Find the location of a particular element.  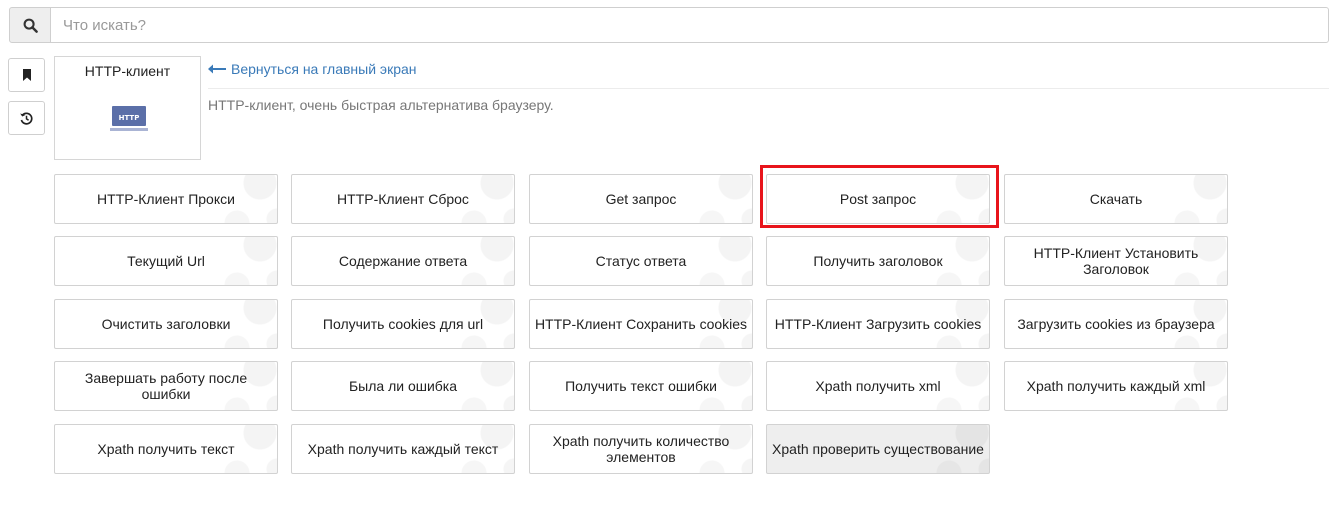

action-response-status: Статус ответа is located at coordinates (641, 261).